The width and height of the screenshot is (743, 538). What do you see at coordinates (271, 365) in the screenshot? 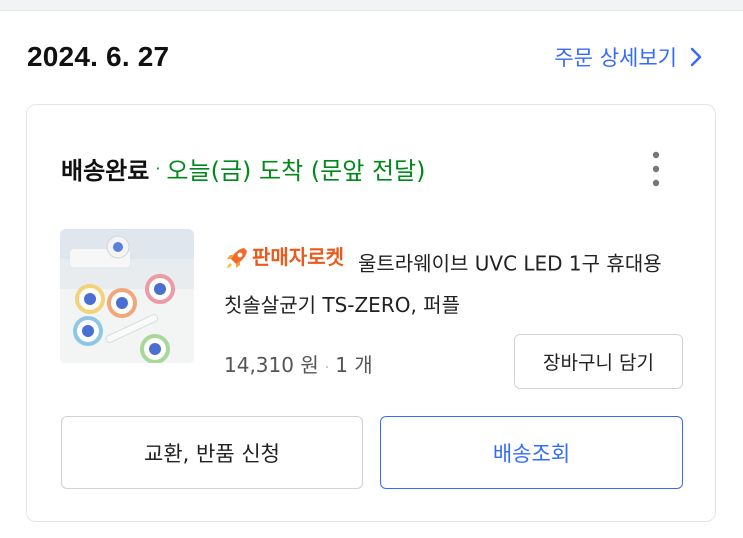
I see `product-price: 14,310 원` at bounding box center [271, 365].